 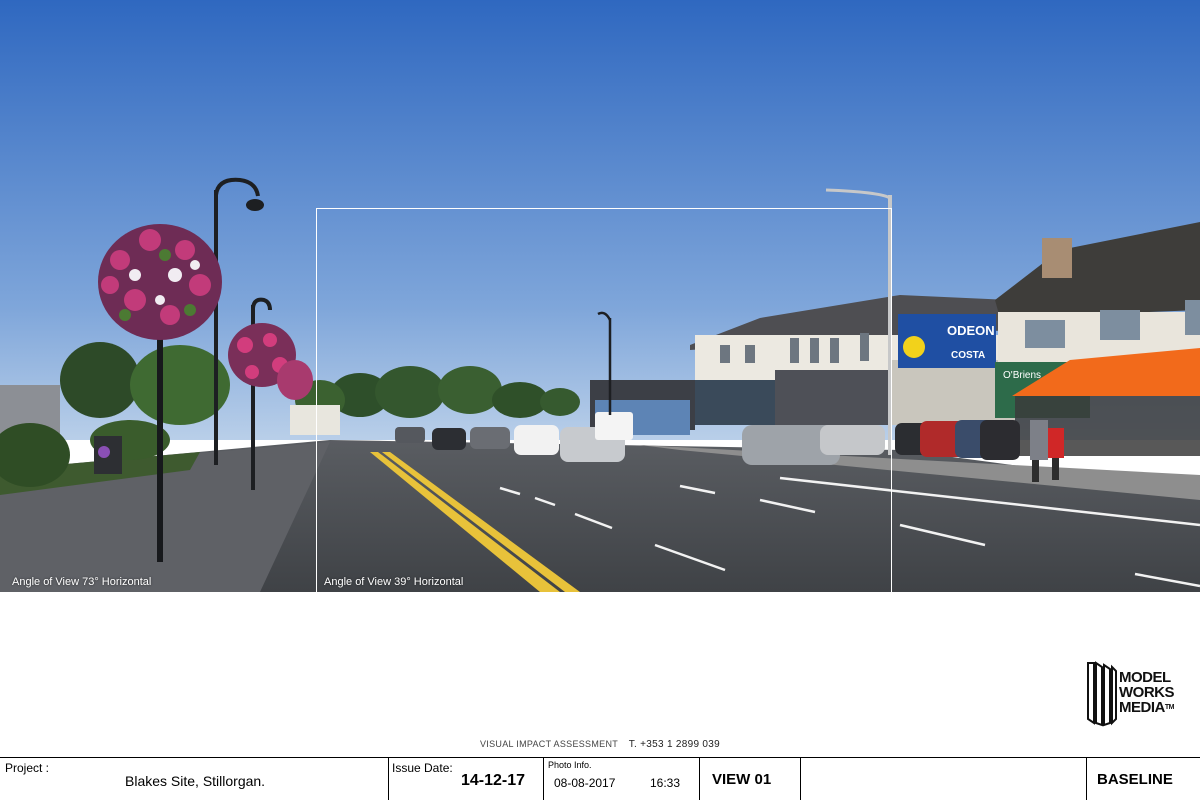 What do you see at coordinates (394, 582) in the screenshot?
I see `angle-39-label: Angle of View 39° Horizontal` at bounding box center [394, 582].